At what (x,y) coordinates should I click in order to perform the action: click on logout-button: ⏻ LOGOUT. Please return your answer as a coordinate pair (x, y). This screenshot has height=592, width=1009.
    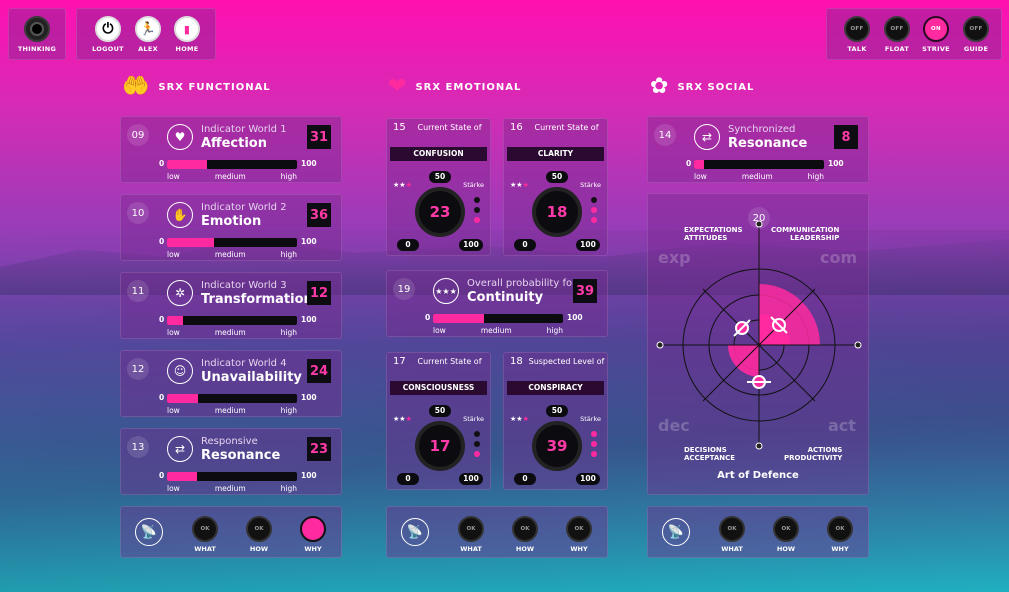
    Looking at the image, I should click on (108, 34).